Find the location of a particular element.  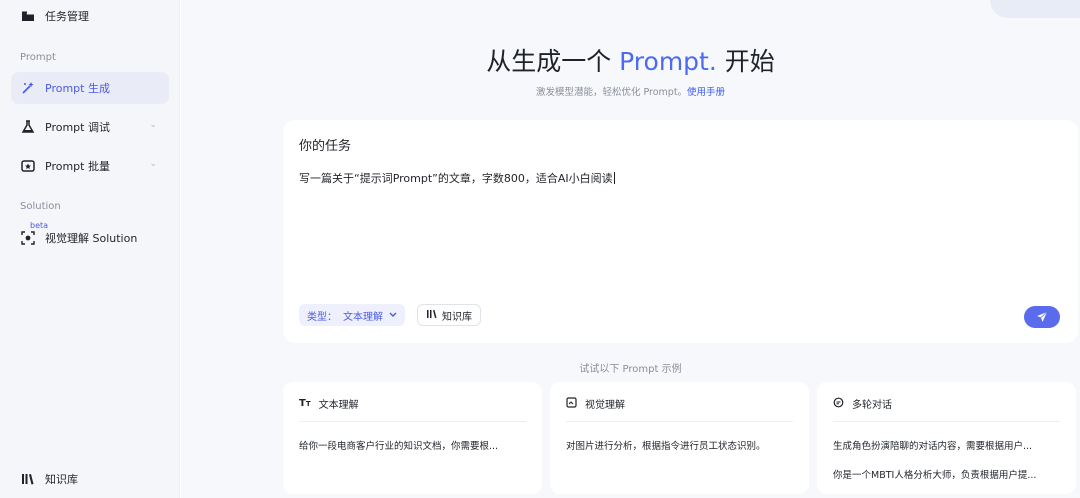

sidebar-item-label: 知识库 is located at coordinates (61, 479).